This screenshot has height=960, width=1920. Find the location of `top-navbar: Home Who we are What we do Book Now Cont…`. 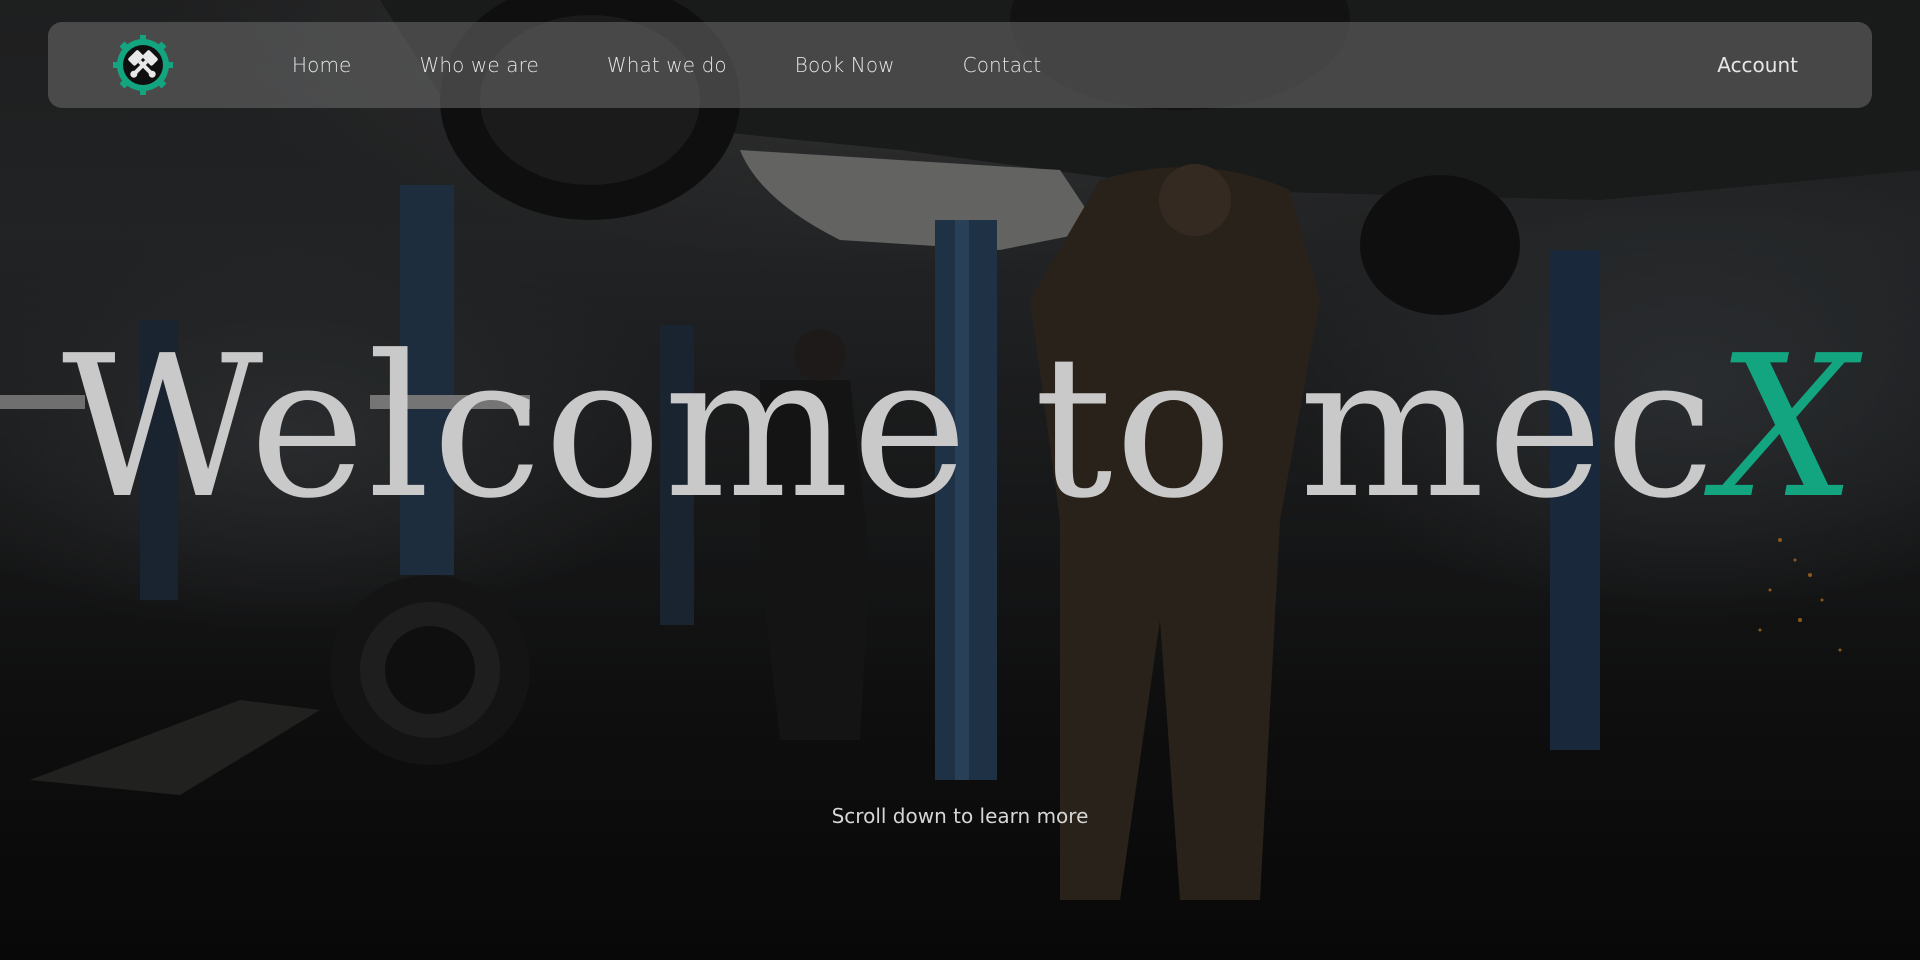

top-navbar: Home Who we are What we do Book Now Cont… is located at coordinates (960, 65).